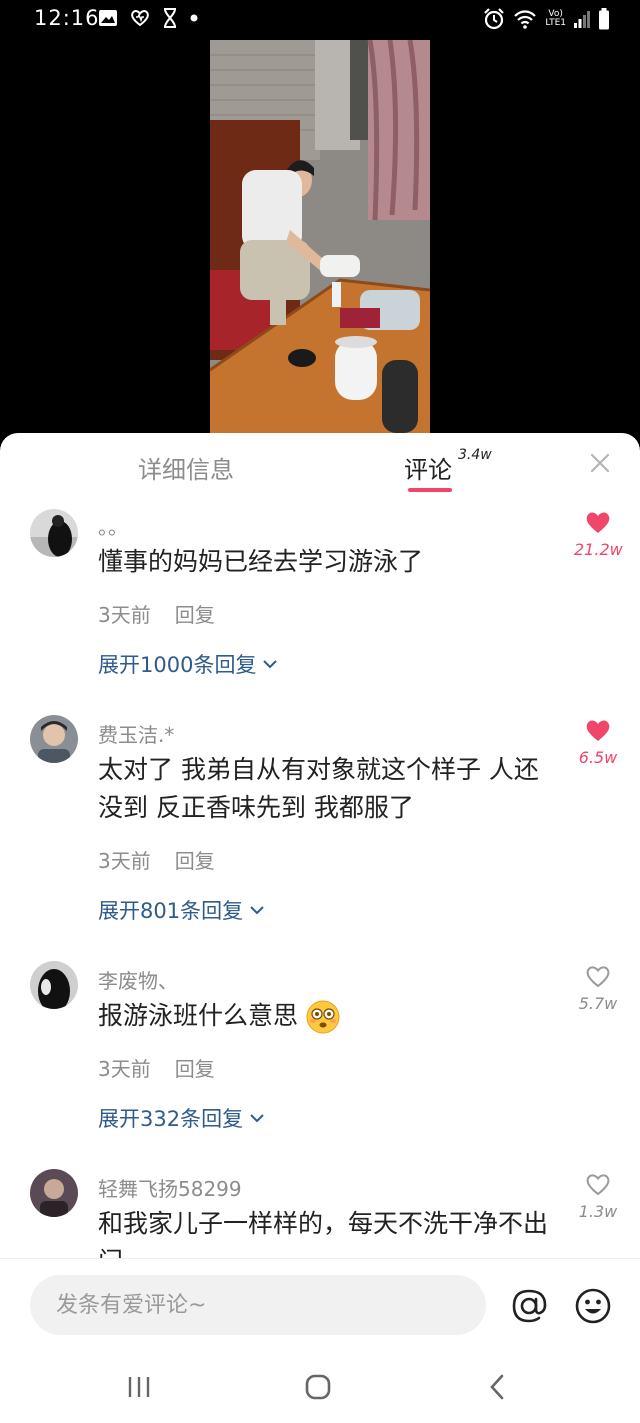 Image resolution: width=640 pixels, height=1423 pixels. What do you see at coordinates (171, 1119) in the screenshot?
I see `expand-replies-label: 展开332条回复` at bounding box center [171, 1119].